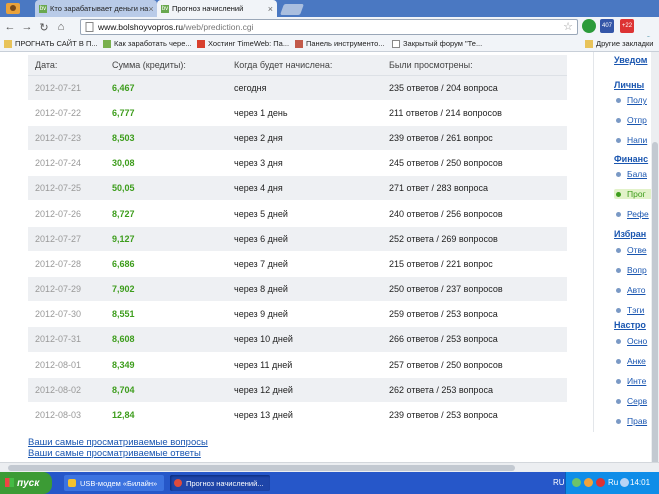 The height and width of the screenshot is (494, 659). Describe the element at coordinates (631, 214) in the screenshot. I see `sidebar-item: Рефе` at that location.